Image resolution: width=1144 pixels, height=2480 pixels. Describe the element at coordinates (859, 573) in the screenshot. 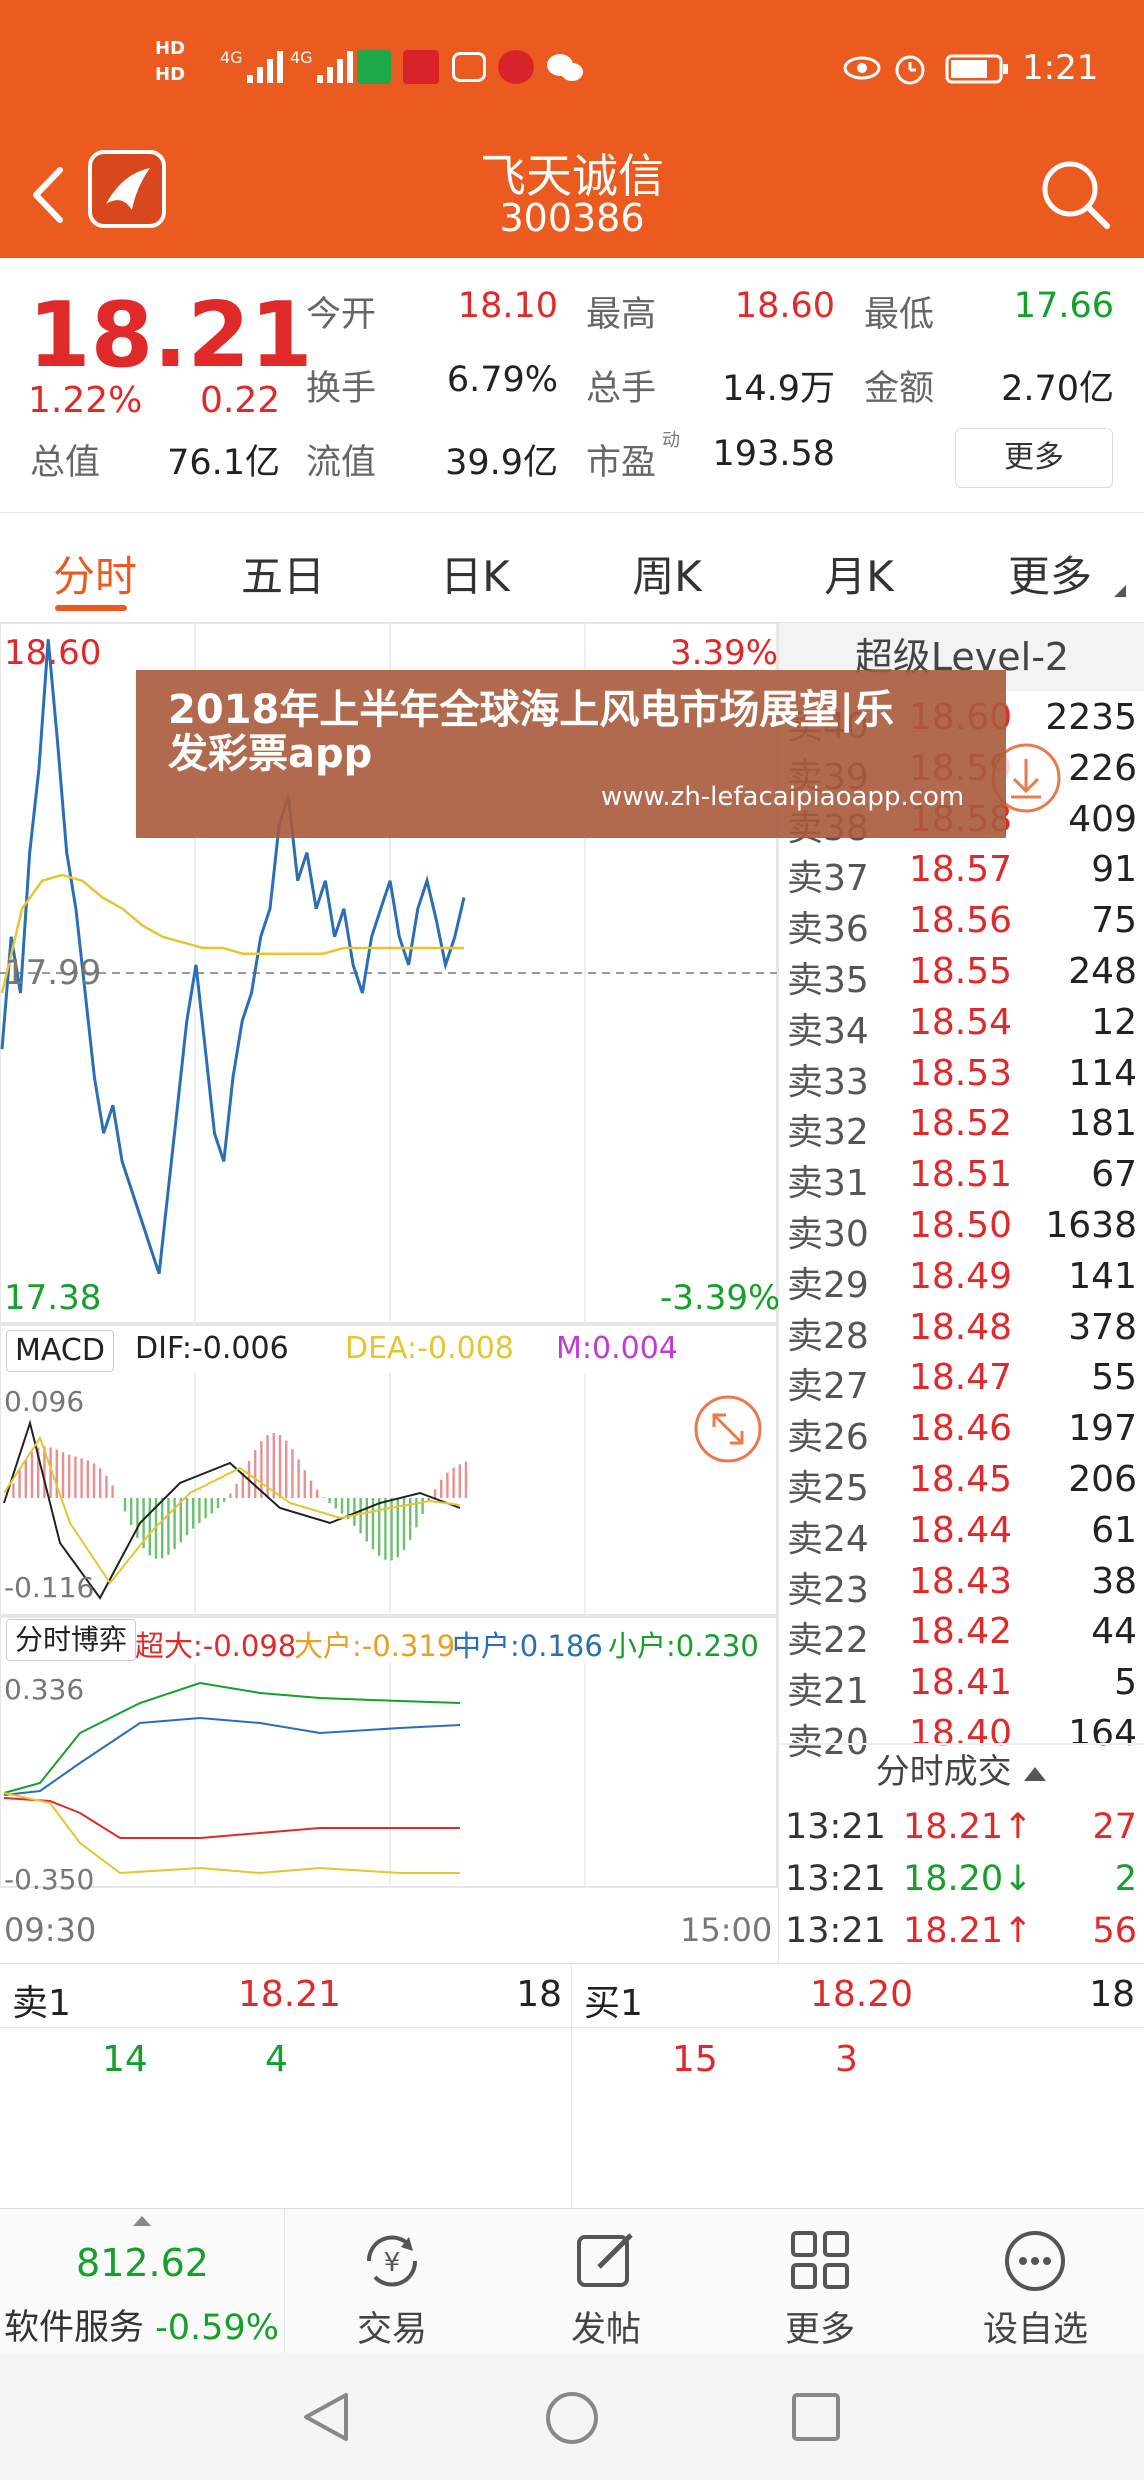

I see `tab-monthly-k: 月K` at that location.